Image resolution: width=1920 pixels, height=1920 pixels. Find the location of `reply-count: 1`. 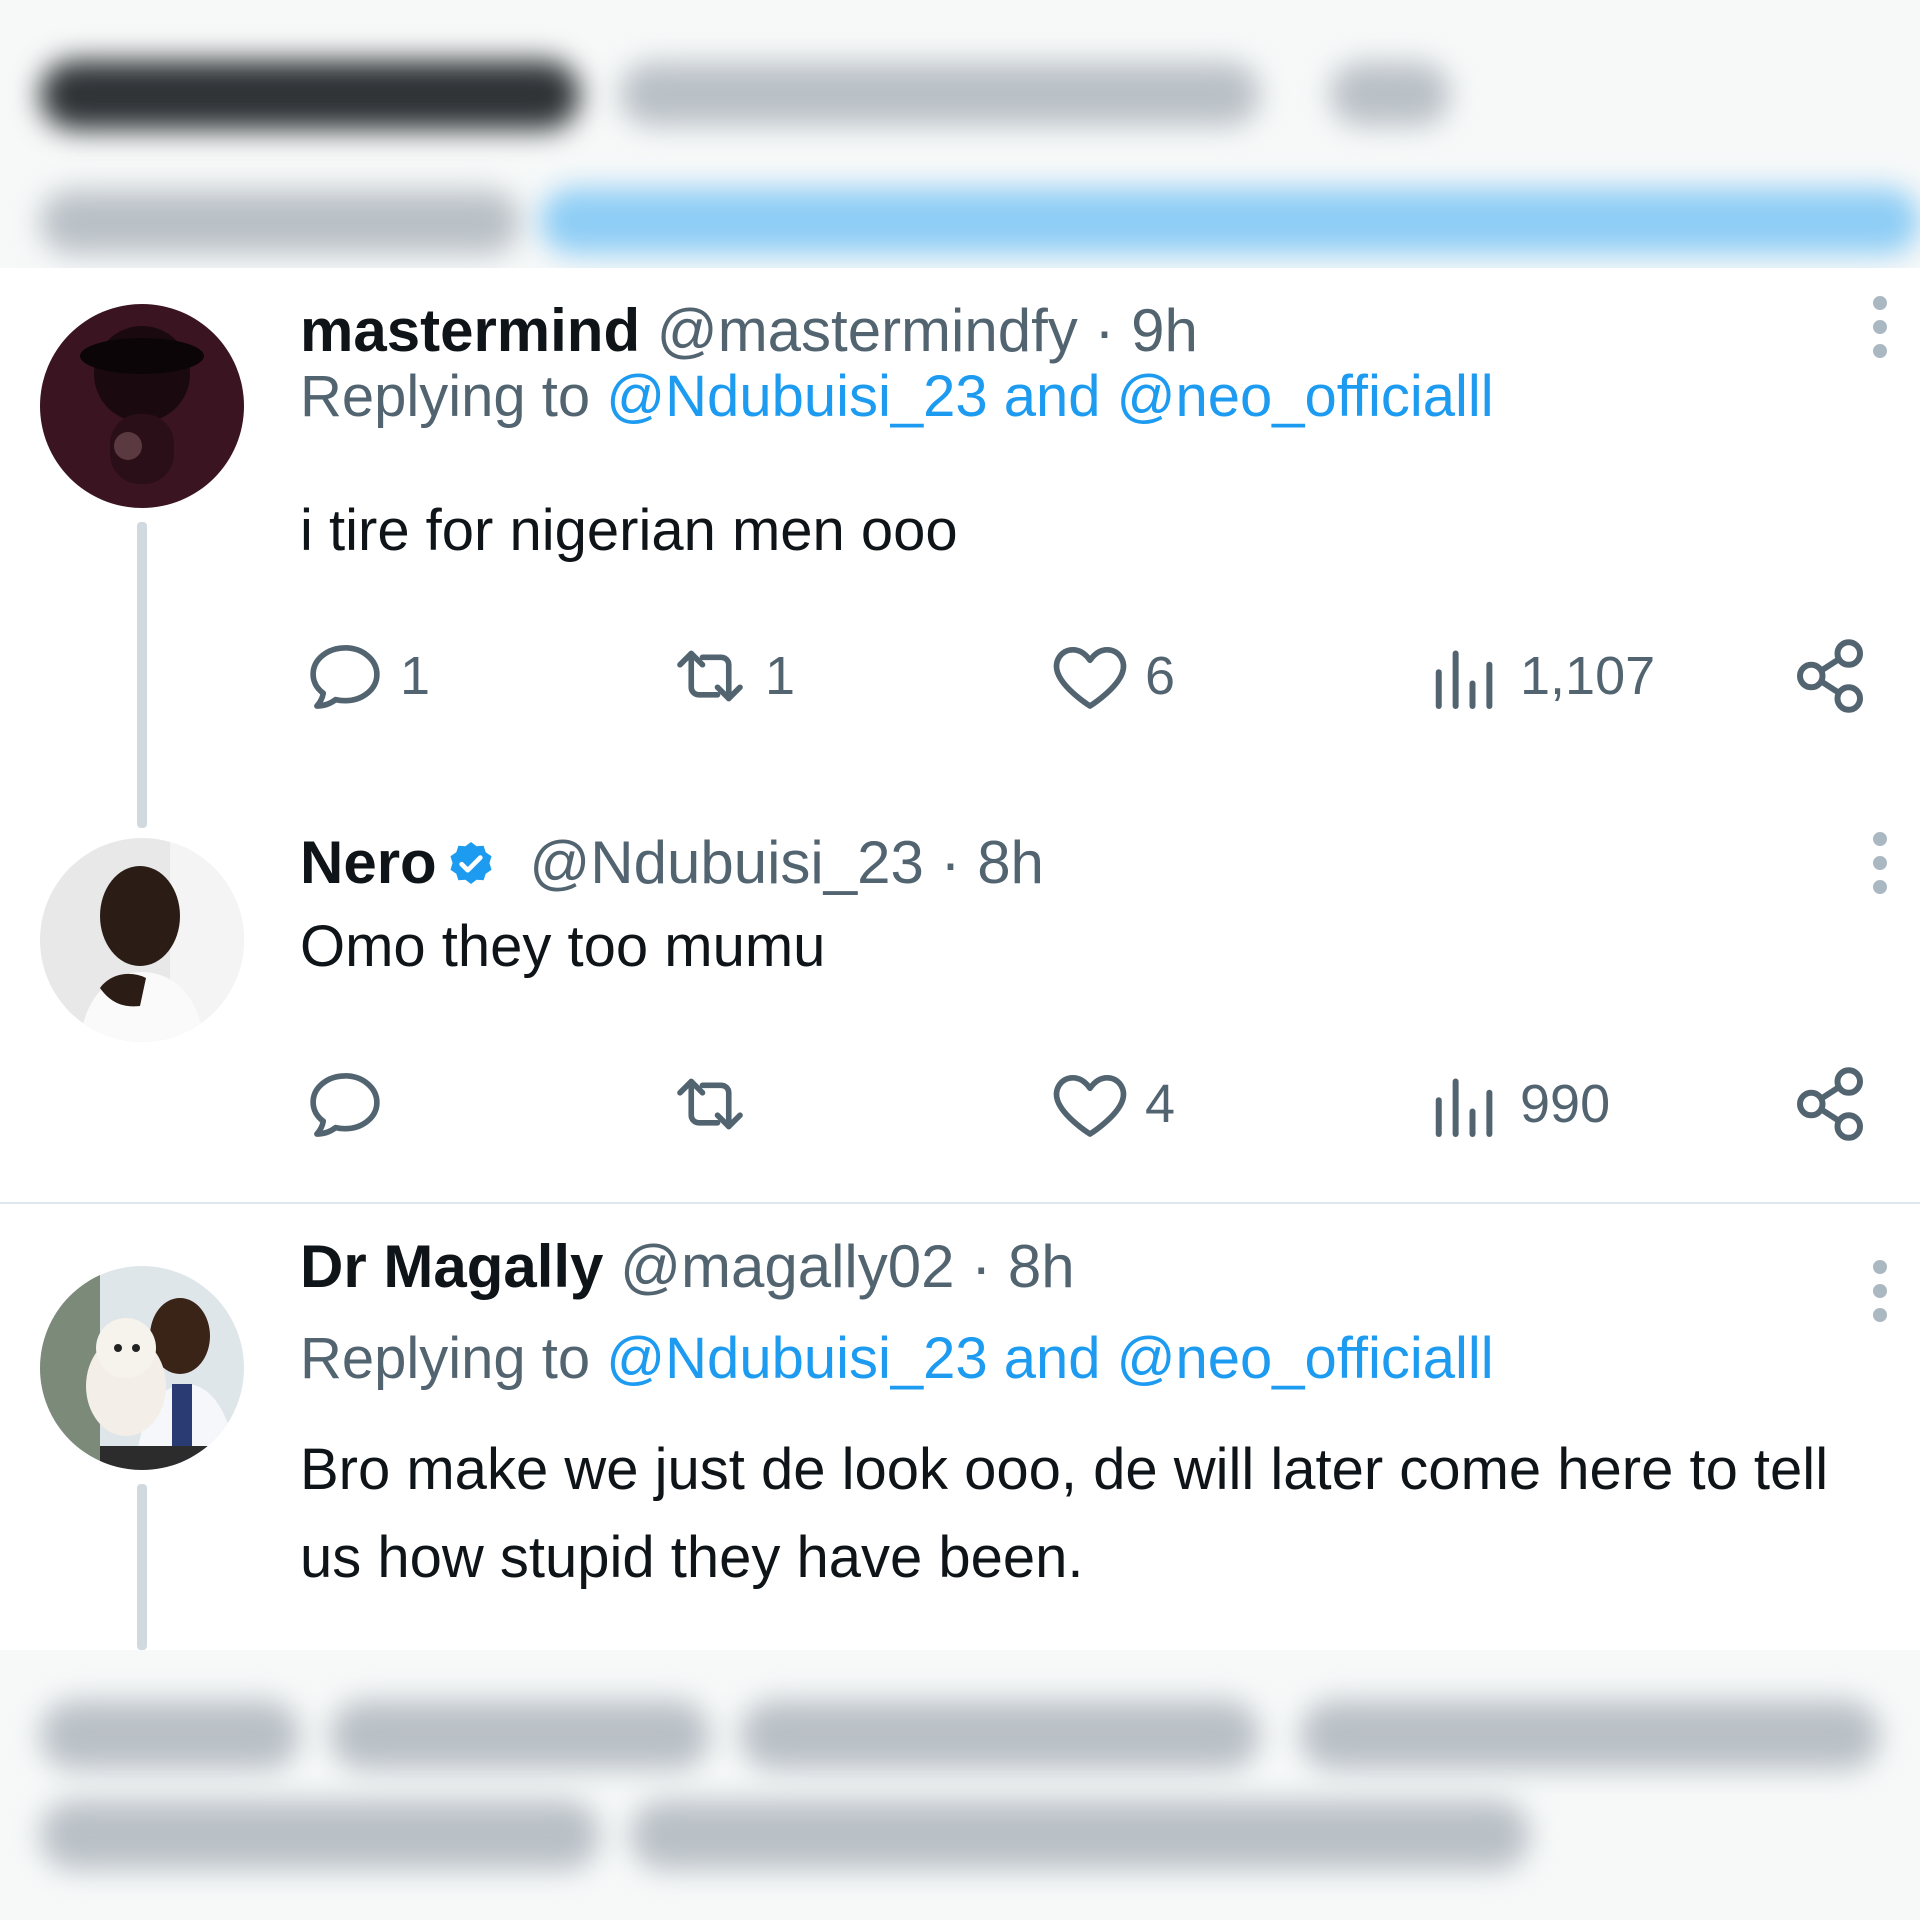

reply-count: 1 is located at coordinates (415, 676).